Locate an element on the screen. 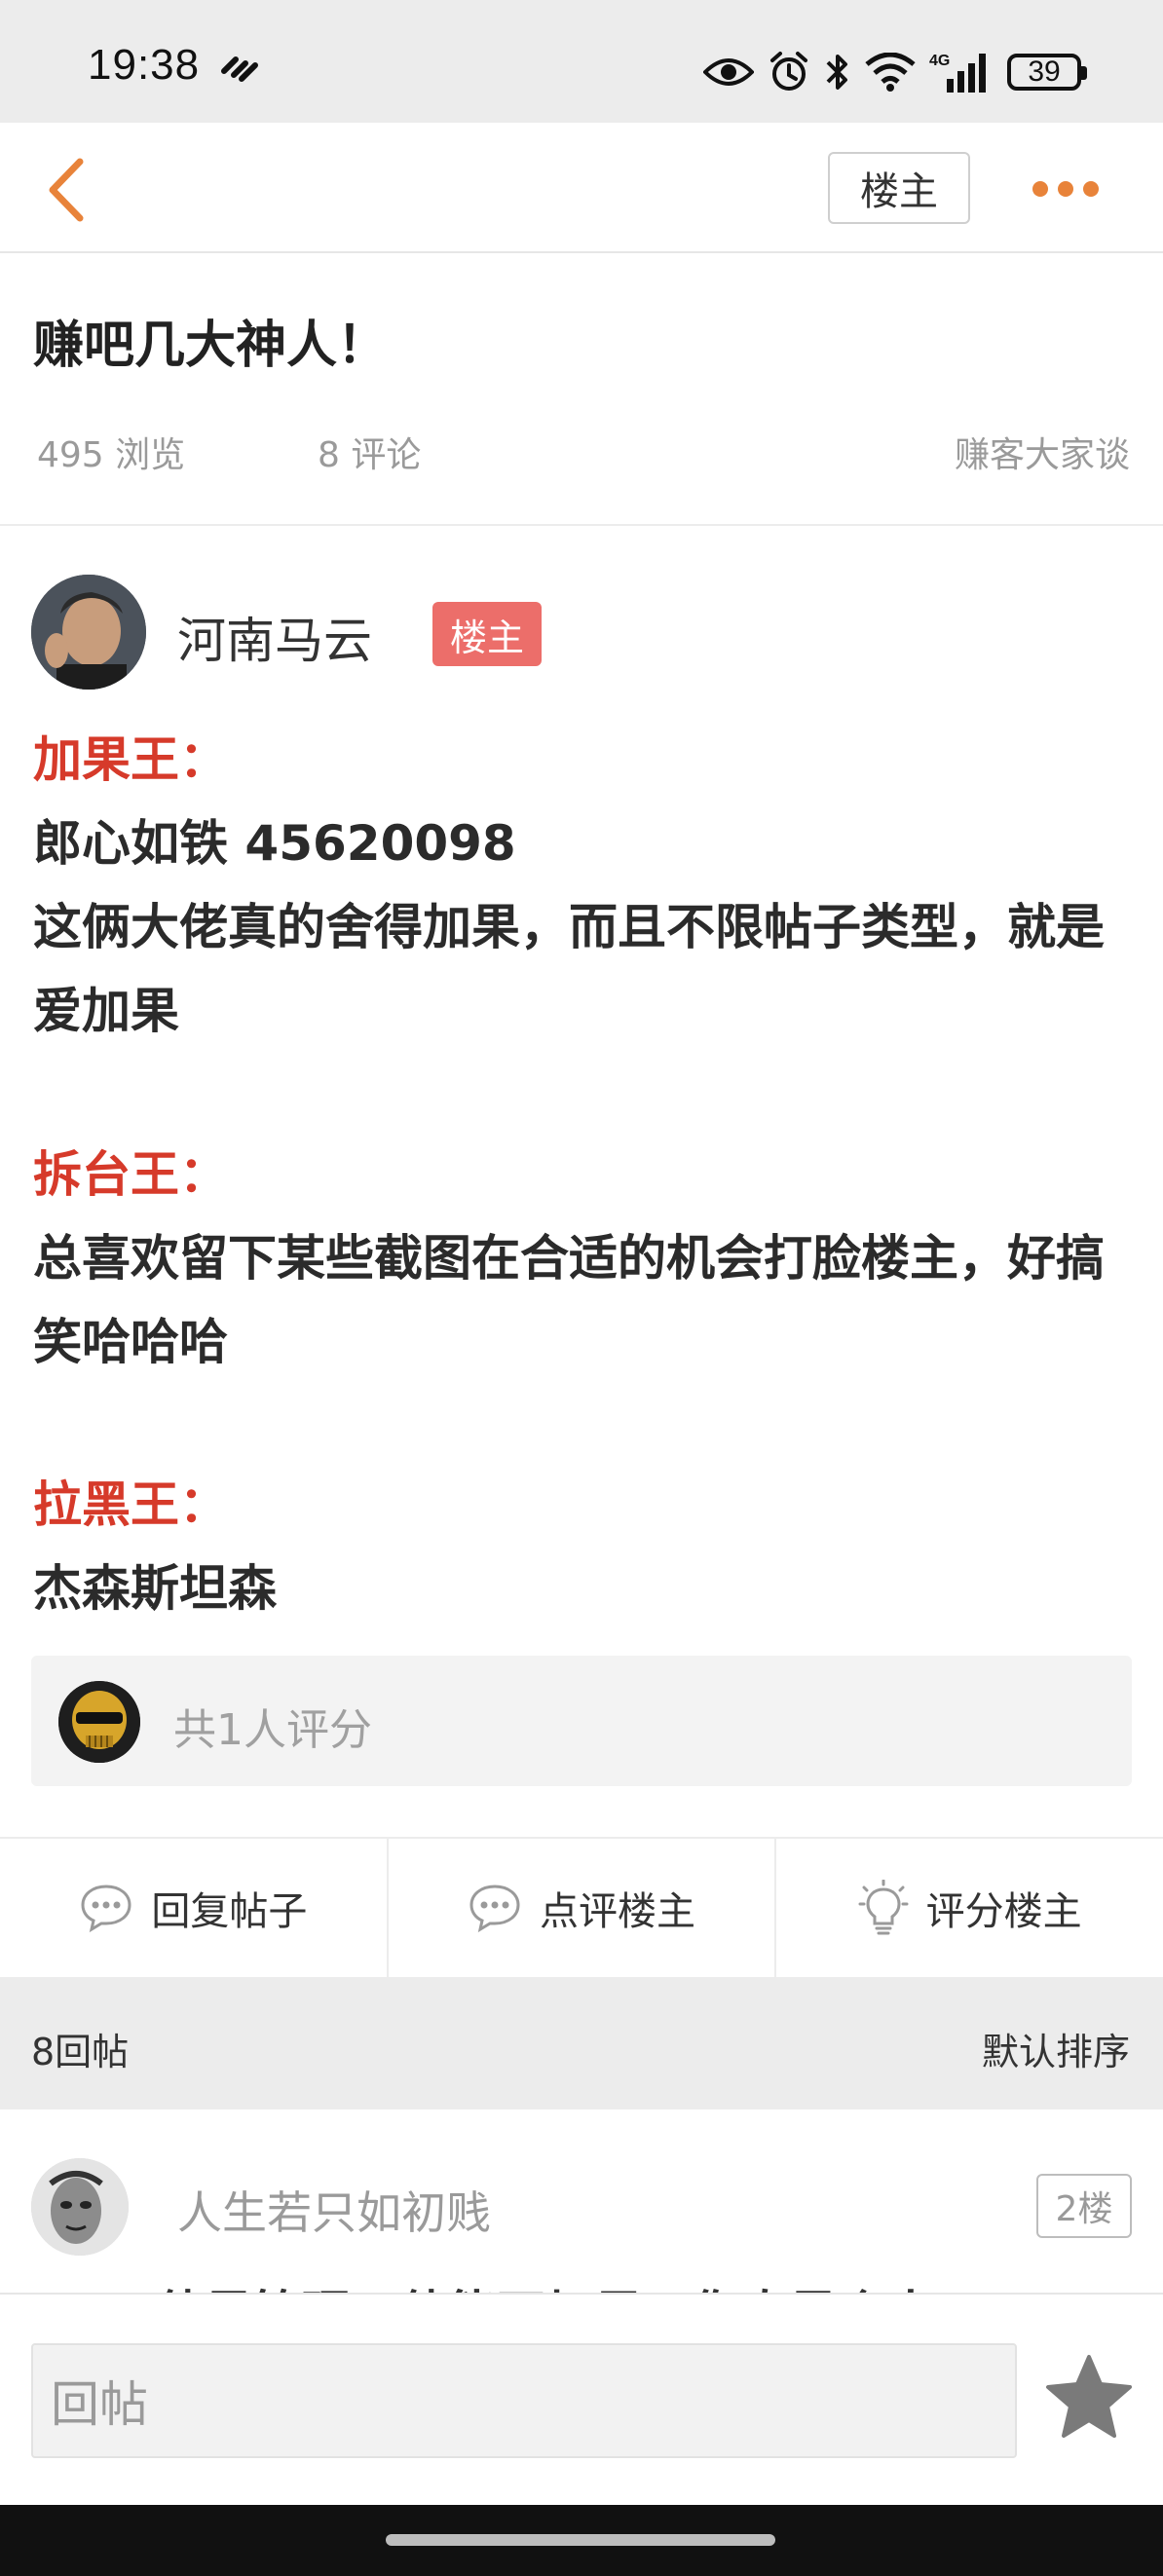  skull-avatar-icon is located at coordinates (99, 1722).